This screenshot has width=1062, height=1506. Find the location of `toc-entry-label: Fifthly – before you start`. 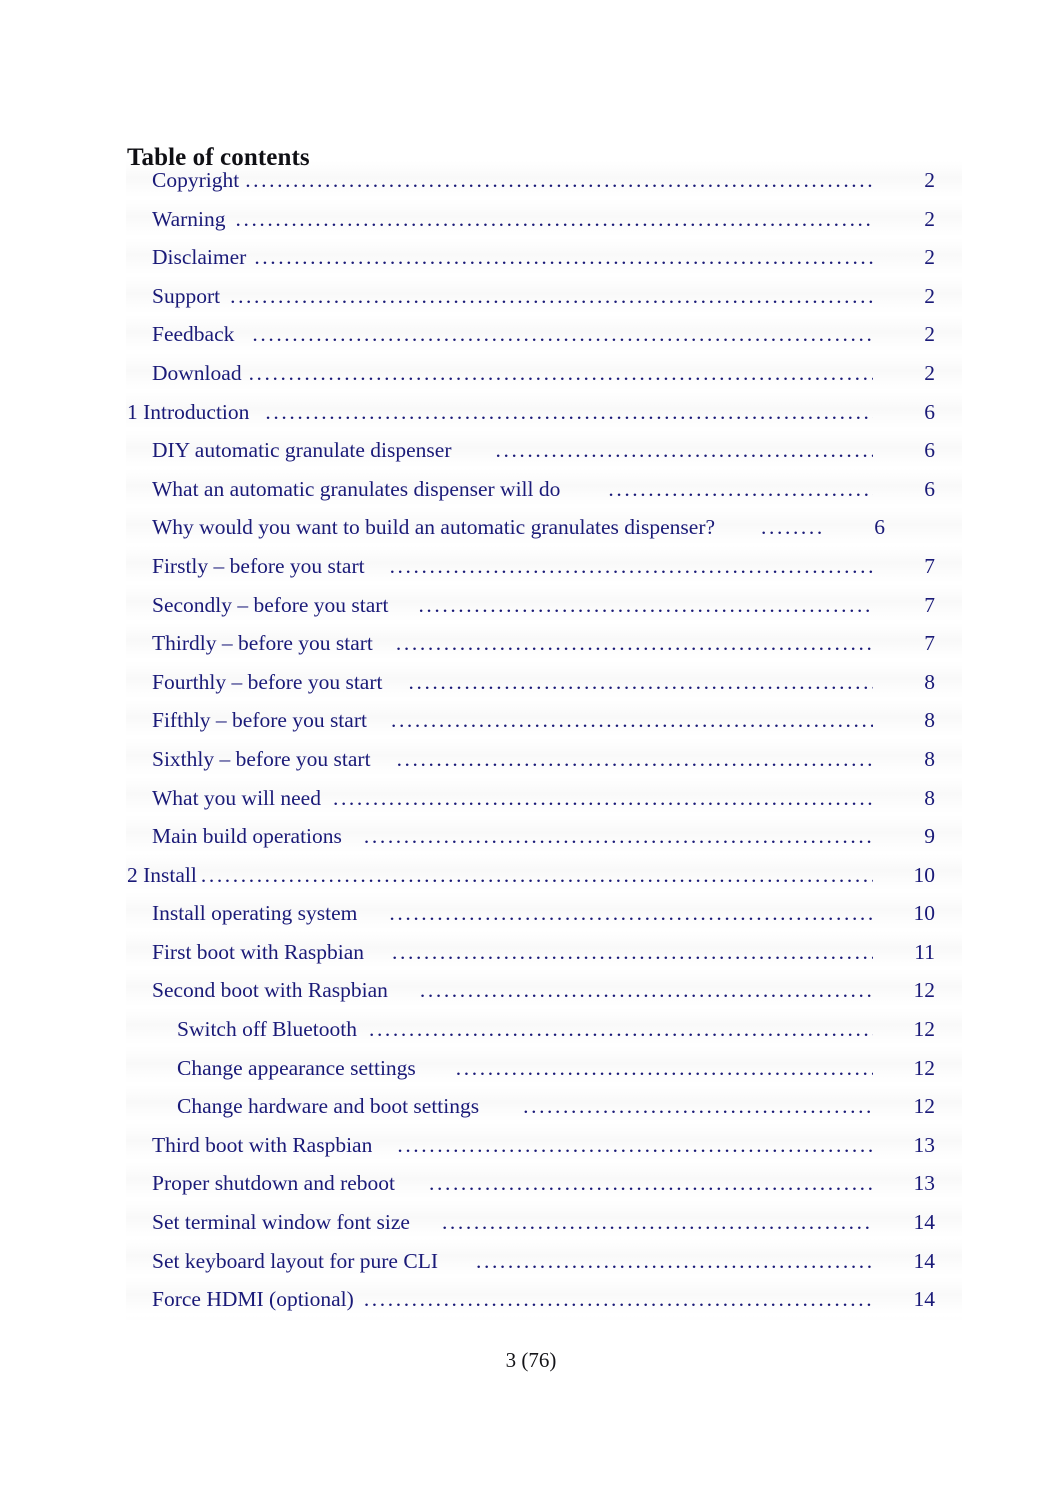

toc-entry-label: Fifthly – before you start is located at coordinates (259, 720).